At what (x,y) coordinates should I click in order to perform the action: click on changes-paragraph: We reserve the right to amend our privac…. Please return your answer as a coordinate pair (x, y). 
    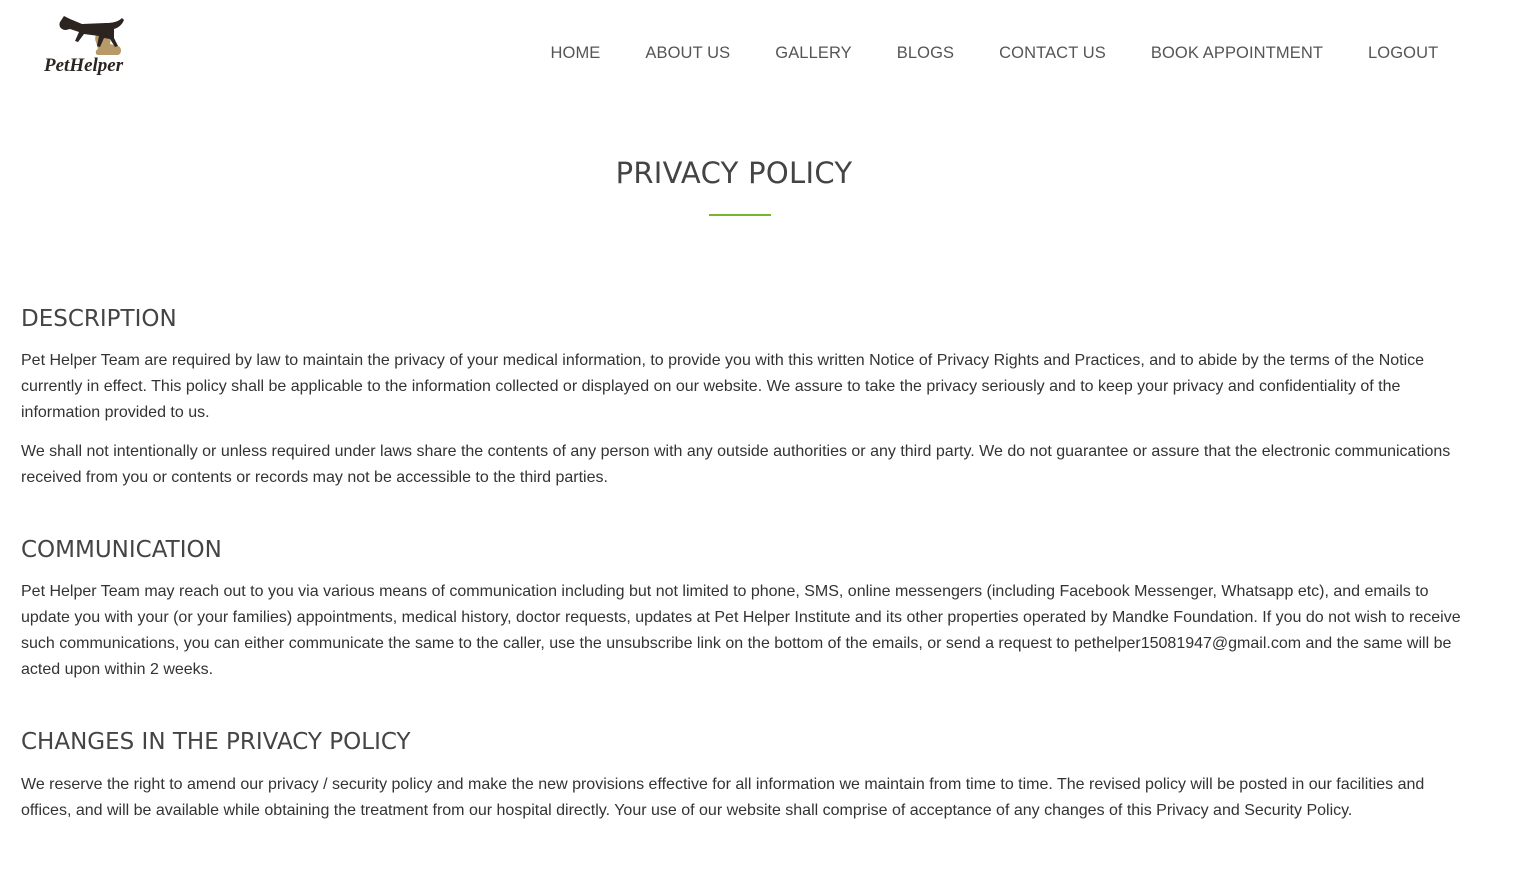
    Looking at the image, I should click on (723, 797).